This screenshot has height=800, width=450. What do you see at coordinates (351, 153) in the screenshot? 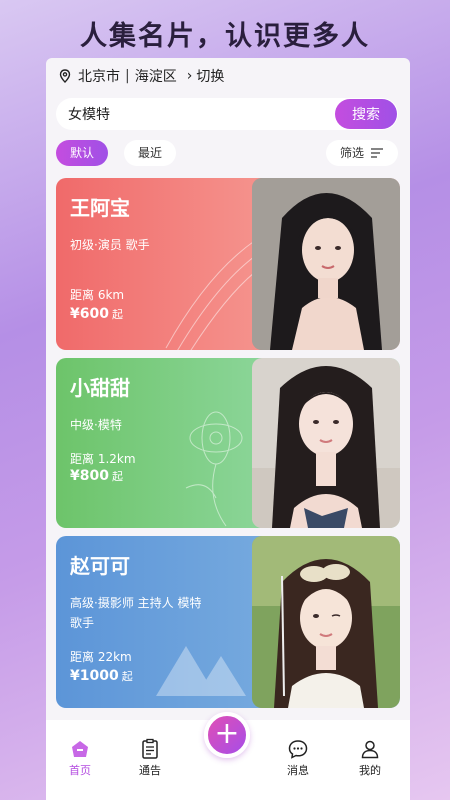
I see `filter-label: 筛选` at bounding box center [351, 153].